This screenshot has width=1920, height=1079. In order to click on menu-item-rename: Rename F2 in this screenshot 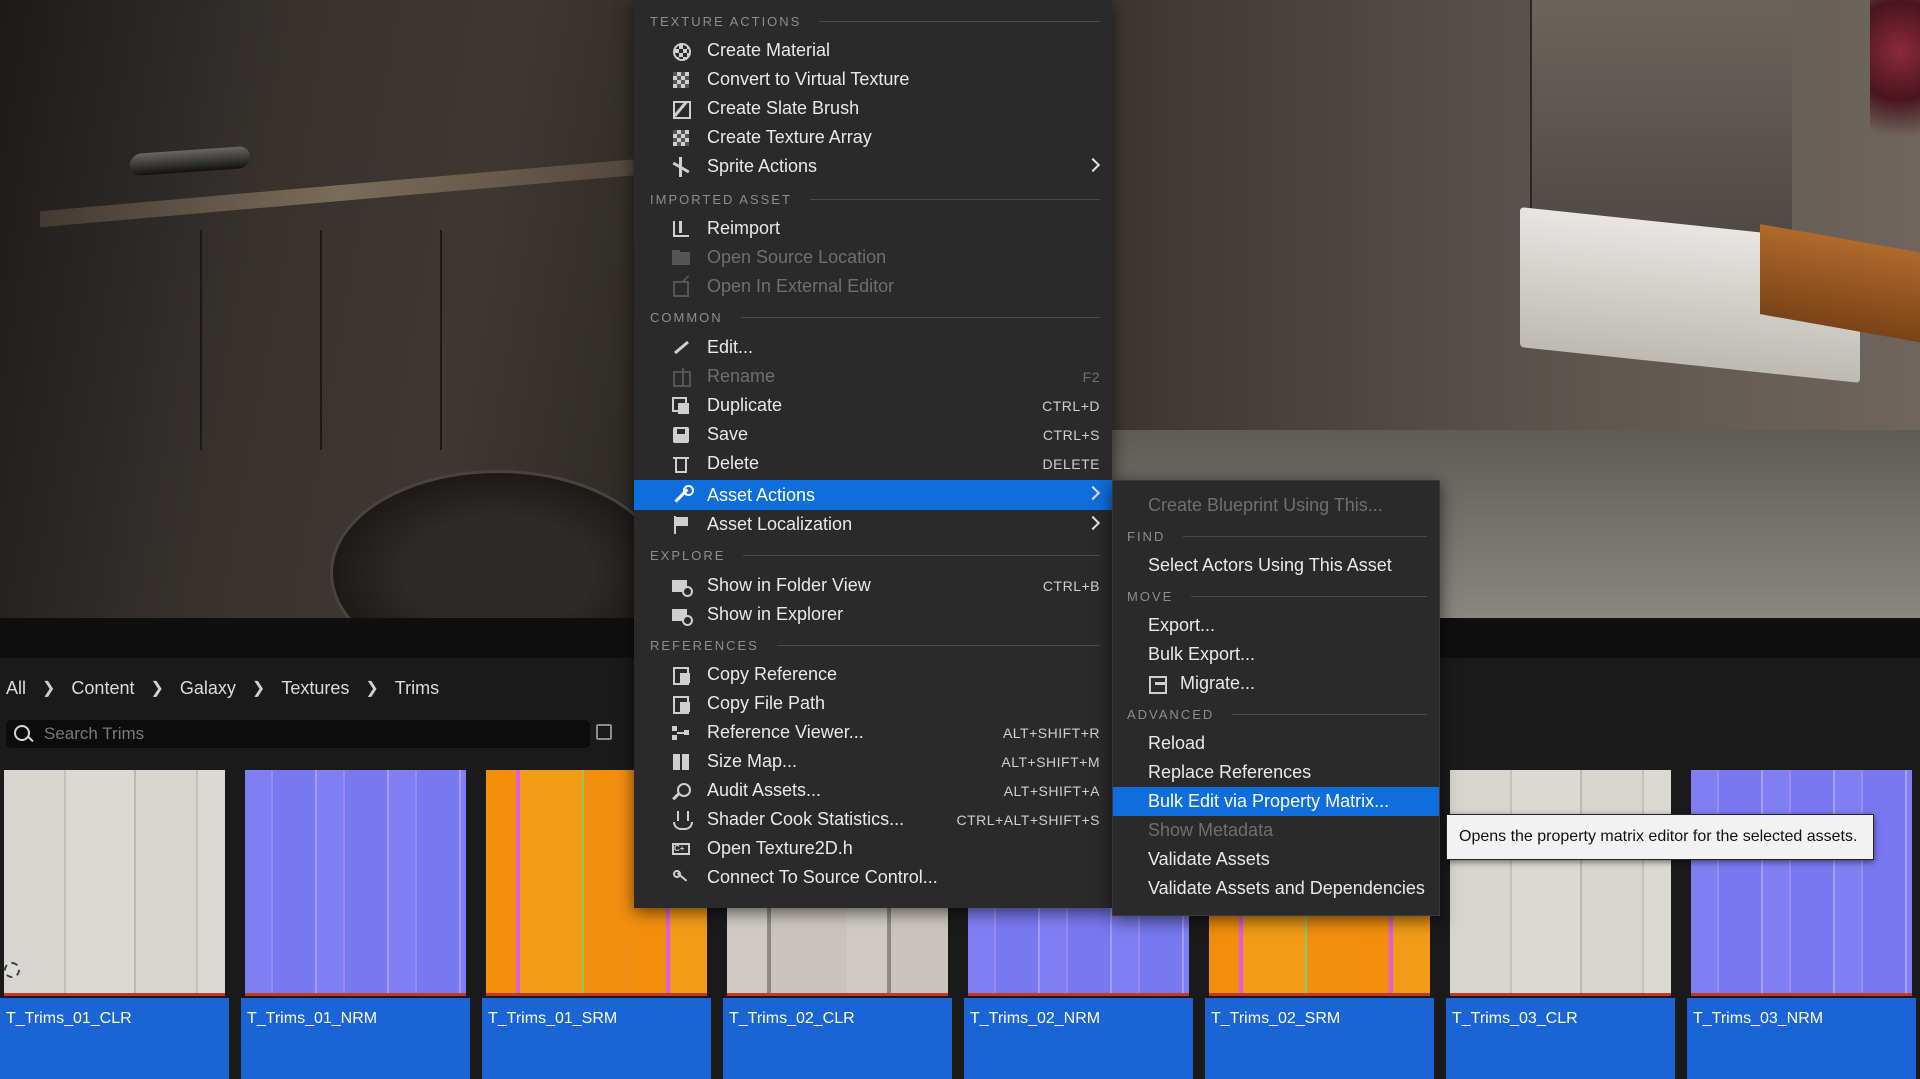, I will do `click(873, 376)`.